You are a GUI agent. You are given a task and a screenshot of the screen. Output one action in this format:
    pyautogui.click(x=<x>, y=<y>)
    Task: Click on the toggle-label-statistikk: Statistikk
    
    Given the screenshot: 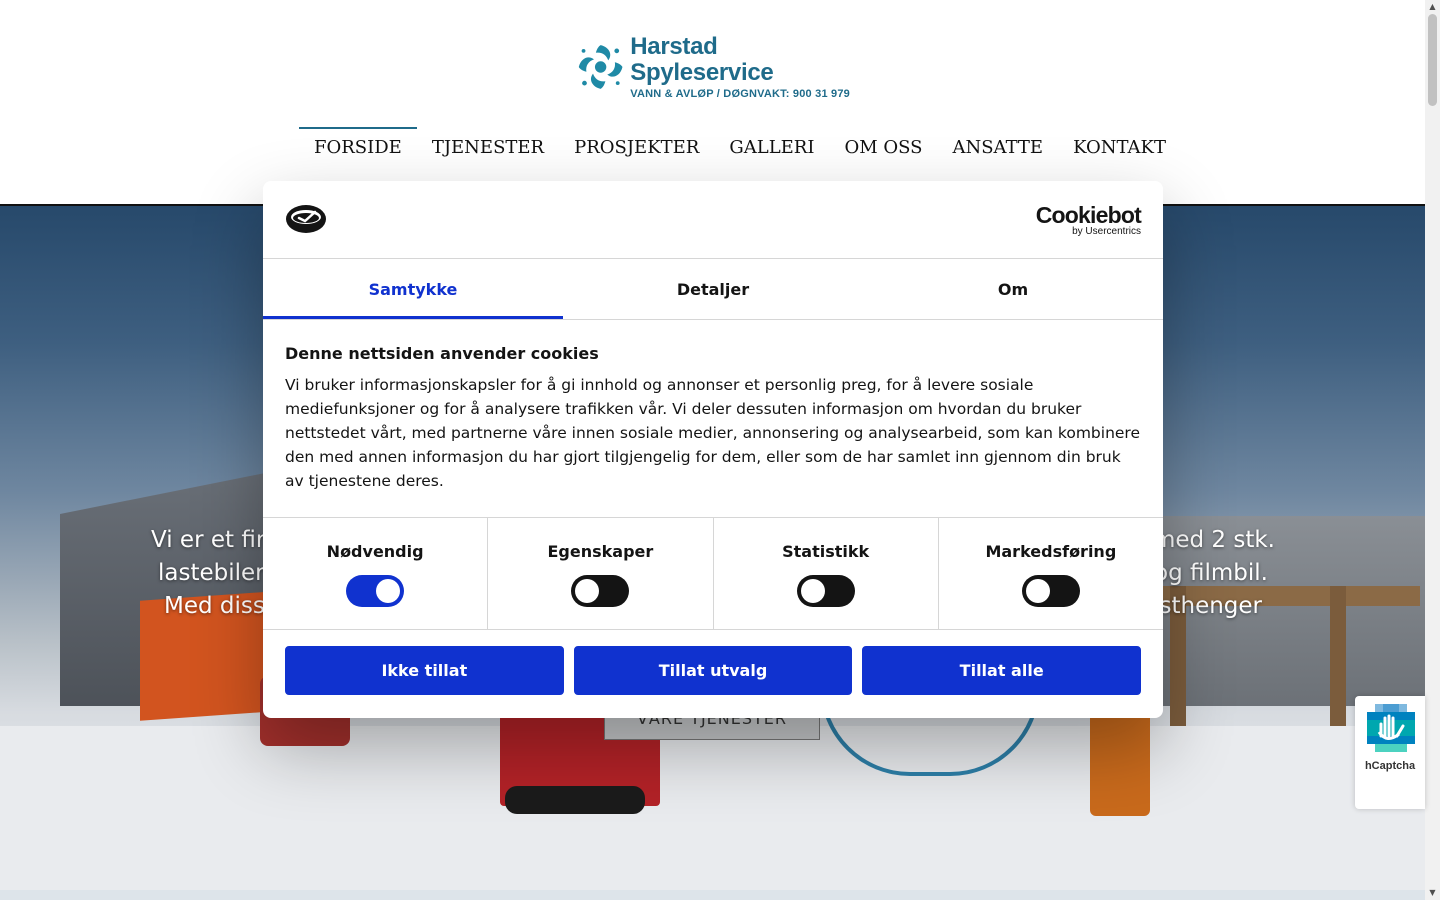 What is the action you would take?
    pyautogui.click(x=826, y=551)
    